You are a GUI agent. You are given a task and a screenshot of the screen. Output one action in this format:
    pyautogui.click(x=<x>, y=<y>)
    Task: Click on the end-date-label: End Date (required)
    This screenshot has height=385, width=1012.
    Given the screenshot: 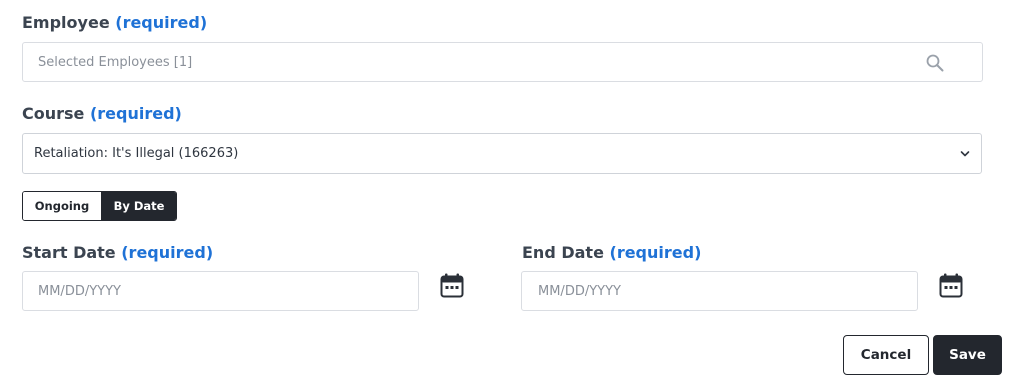 What is the action you would take?
    pyautogui.click(x=611, y=252)
    